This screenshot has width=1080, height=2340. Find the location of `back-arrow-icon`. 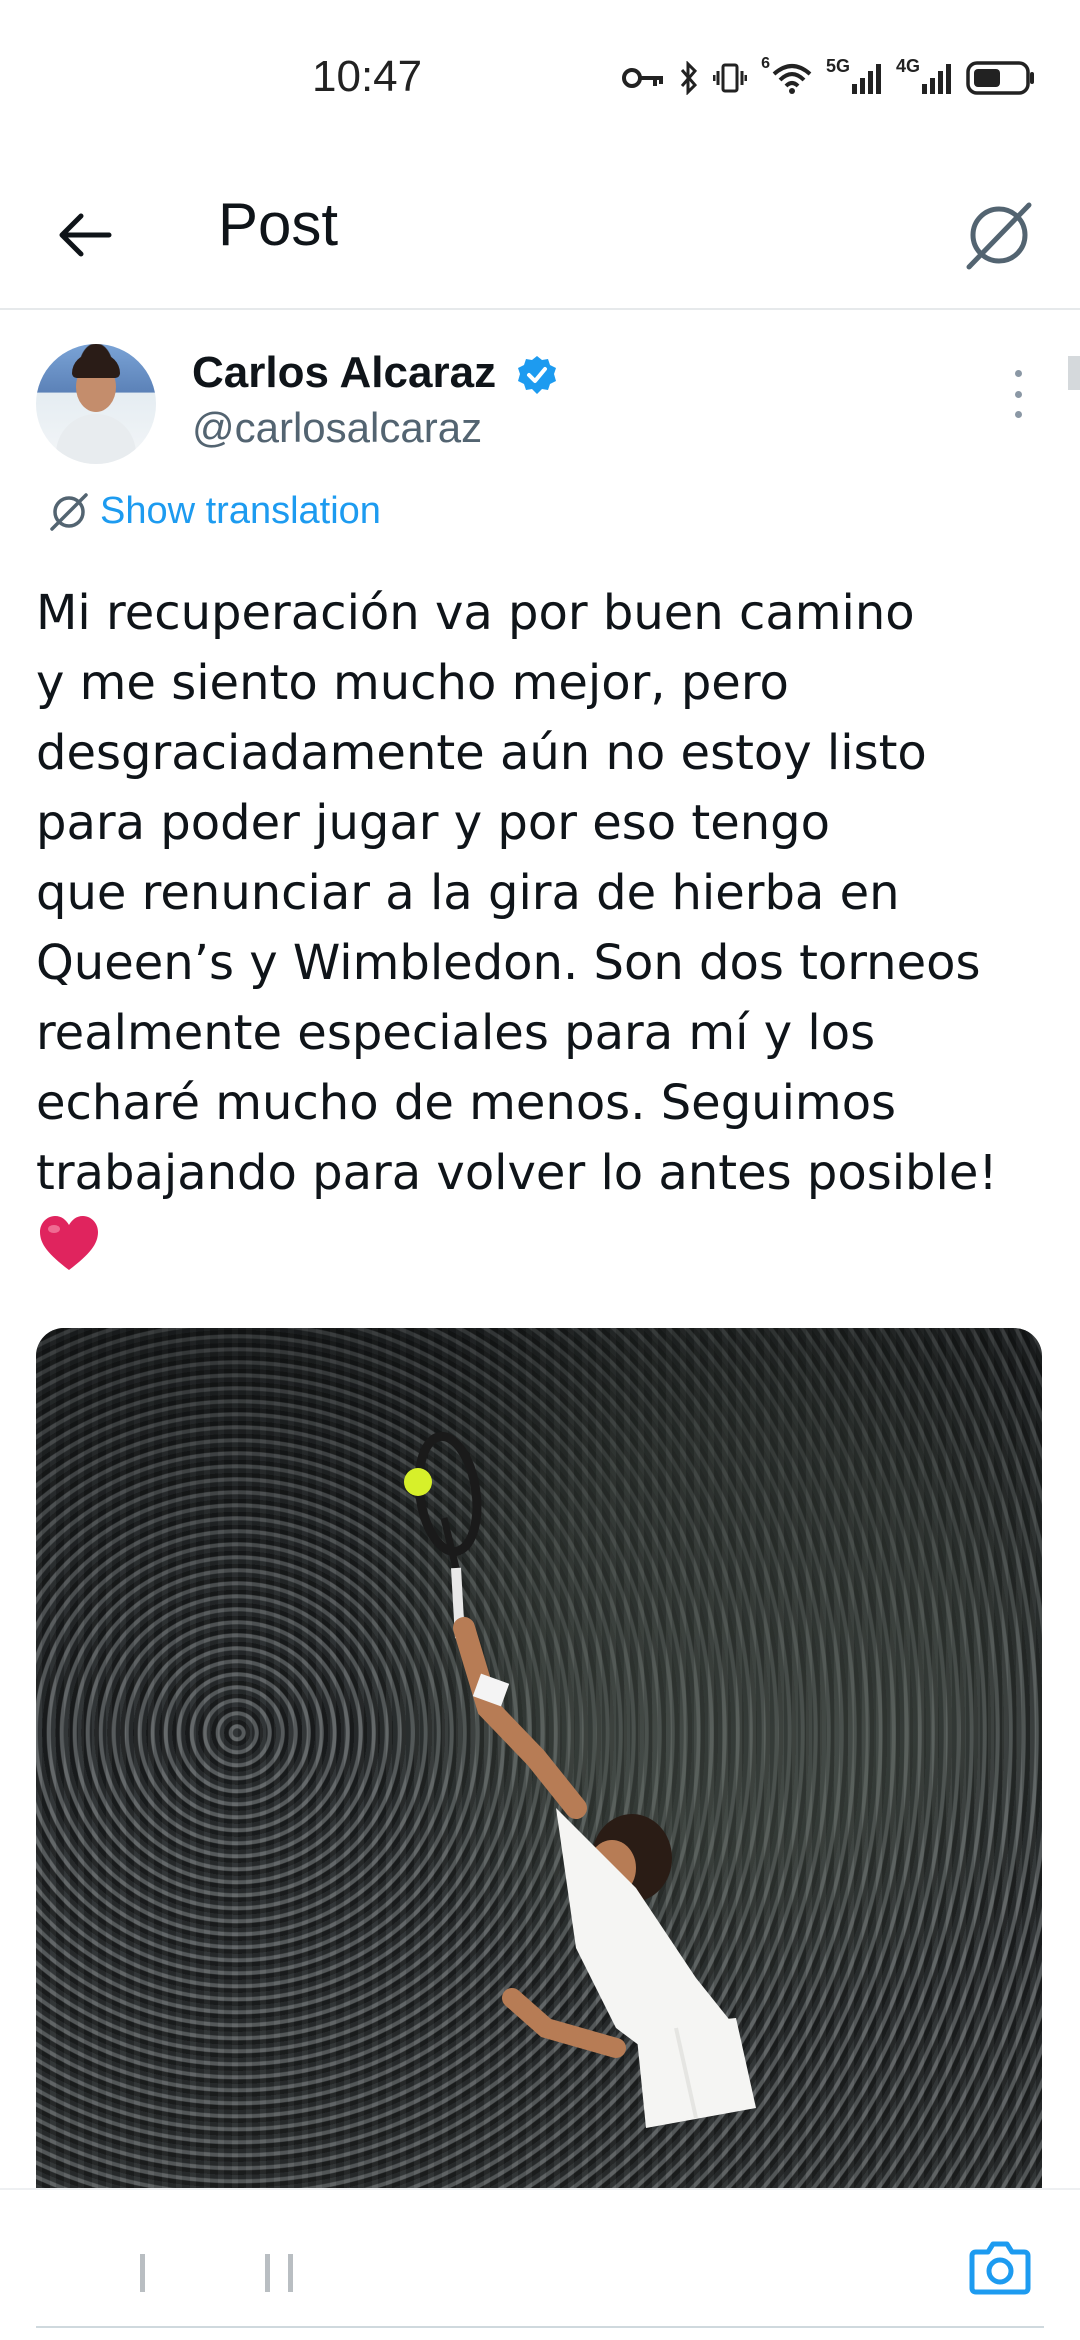

back-arrow-icon is located at coordinates (85, 235).